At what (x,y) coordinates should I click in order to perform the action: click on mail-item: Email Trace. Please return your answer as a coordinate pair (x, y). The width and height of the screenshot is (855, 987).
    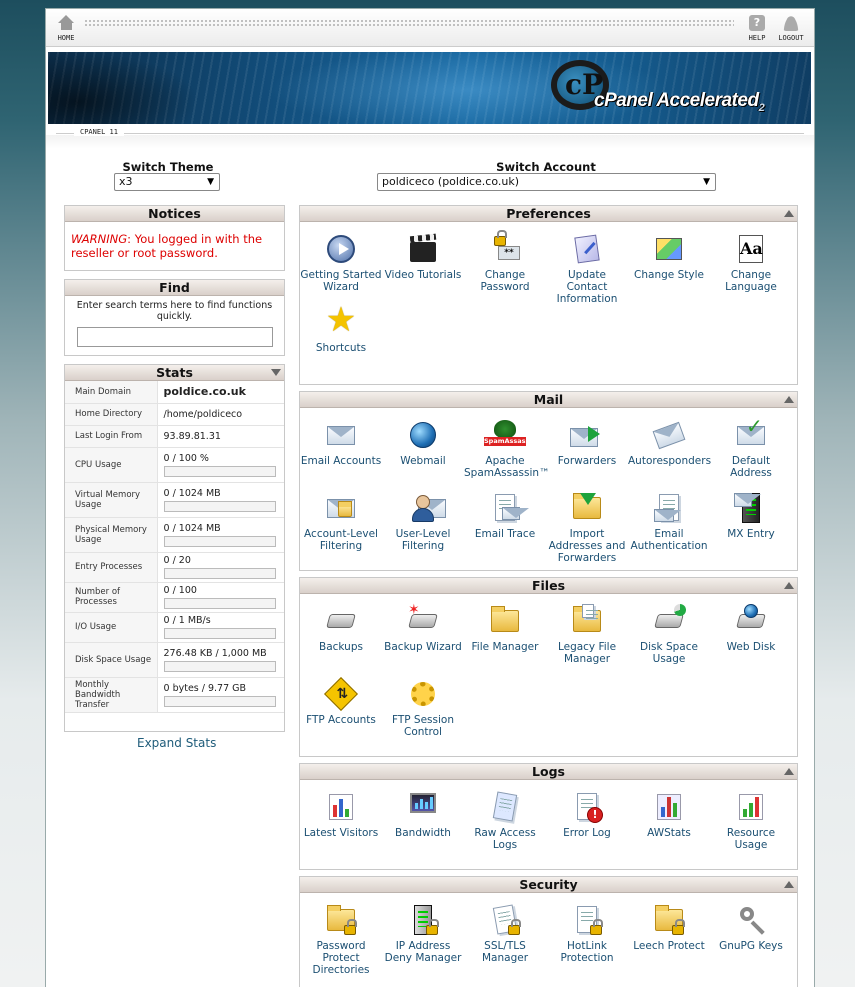
    Looking at the image, I should click on (505, 515).